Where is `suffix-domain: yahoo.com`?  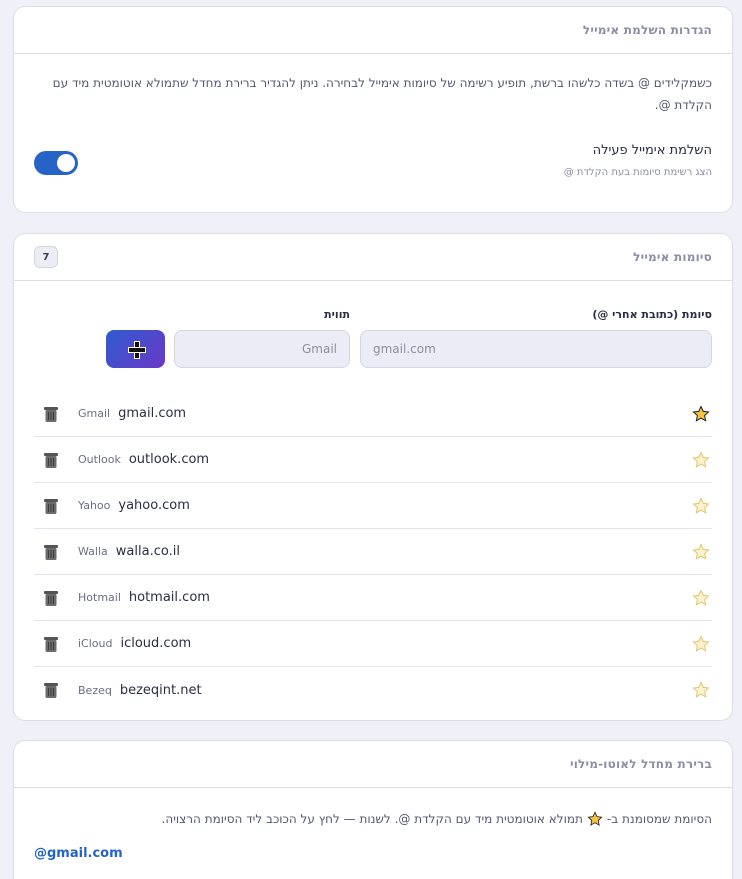 suffix-domain: yahoo.com is located at coordinates (154, 505).